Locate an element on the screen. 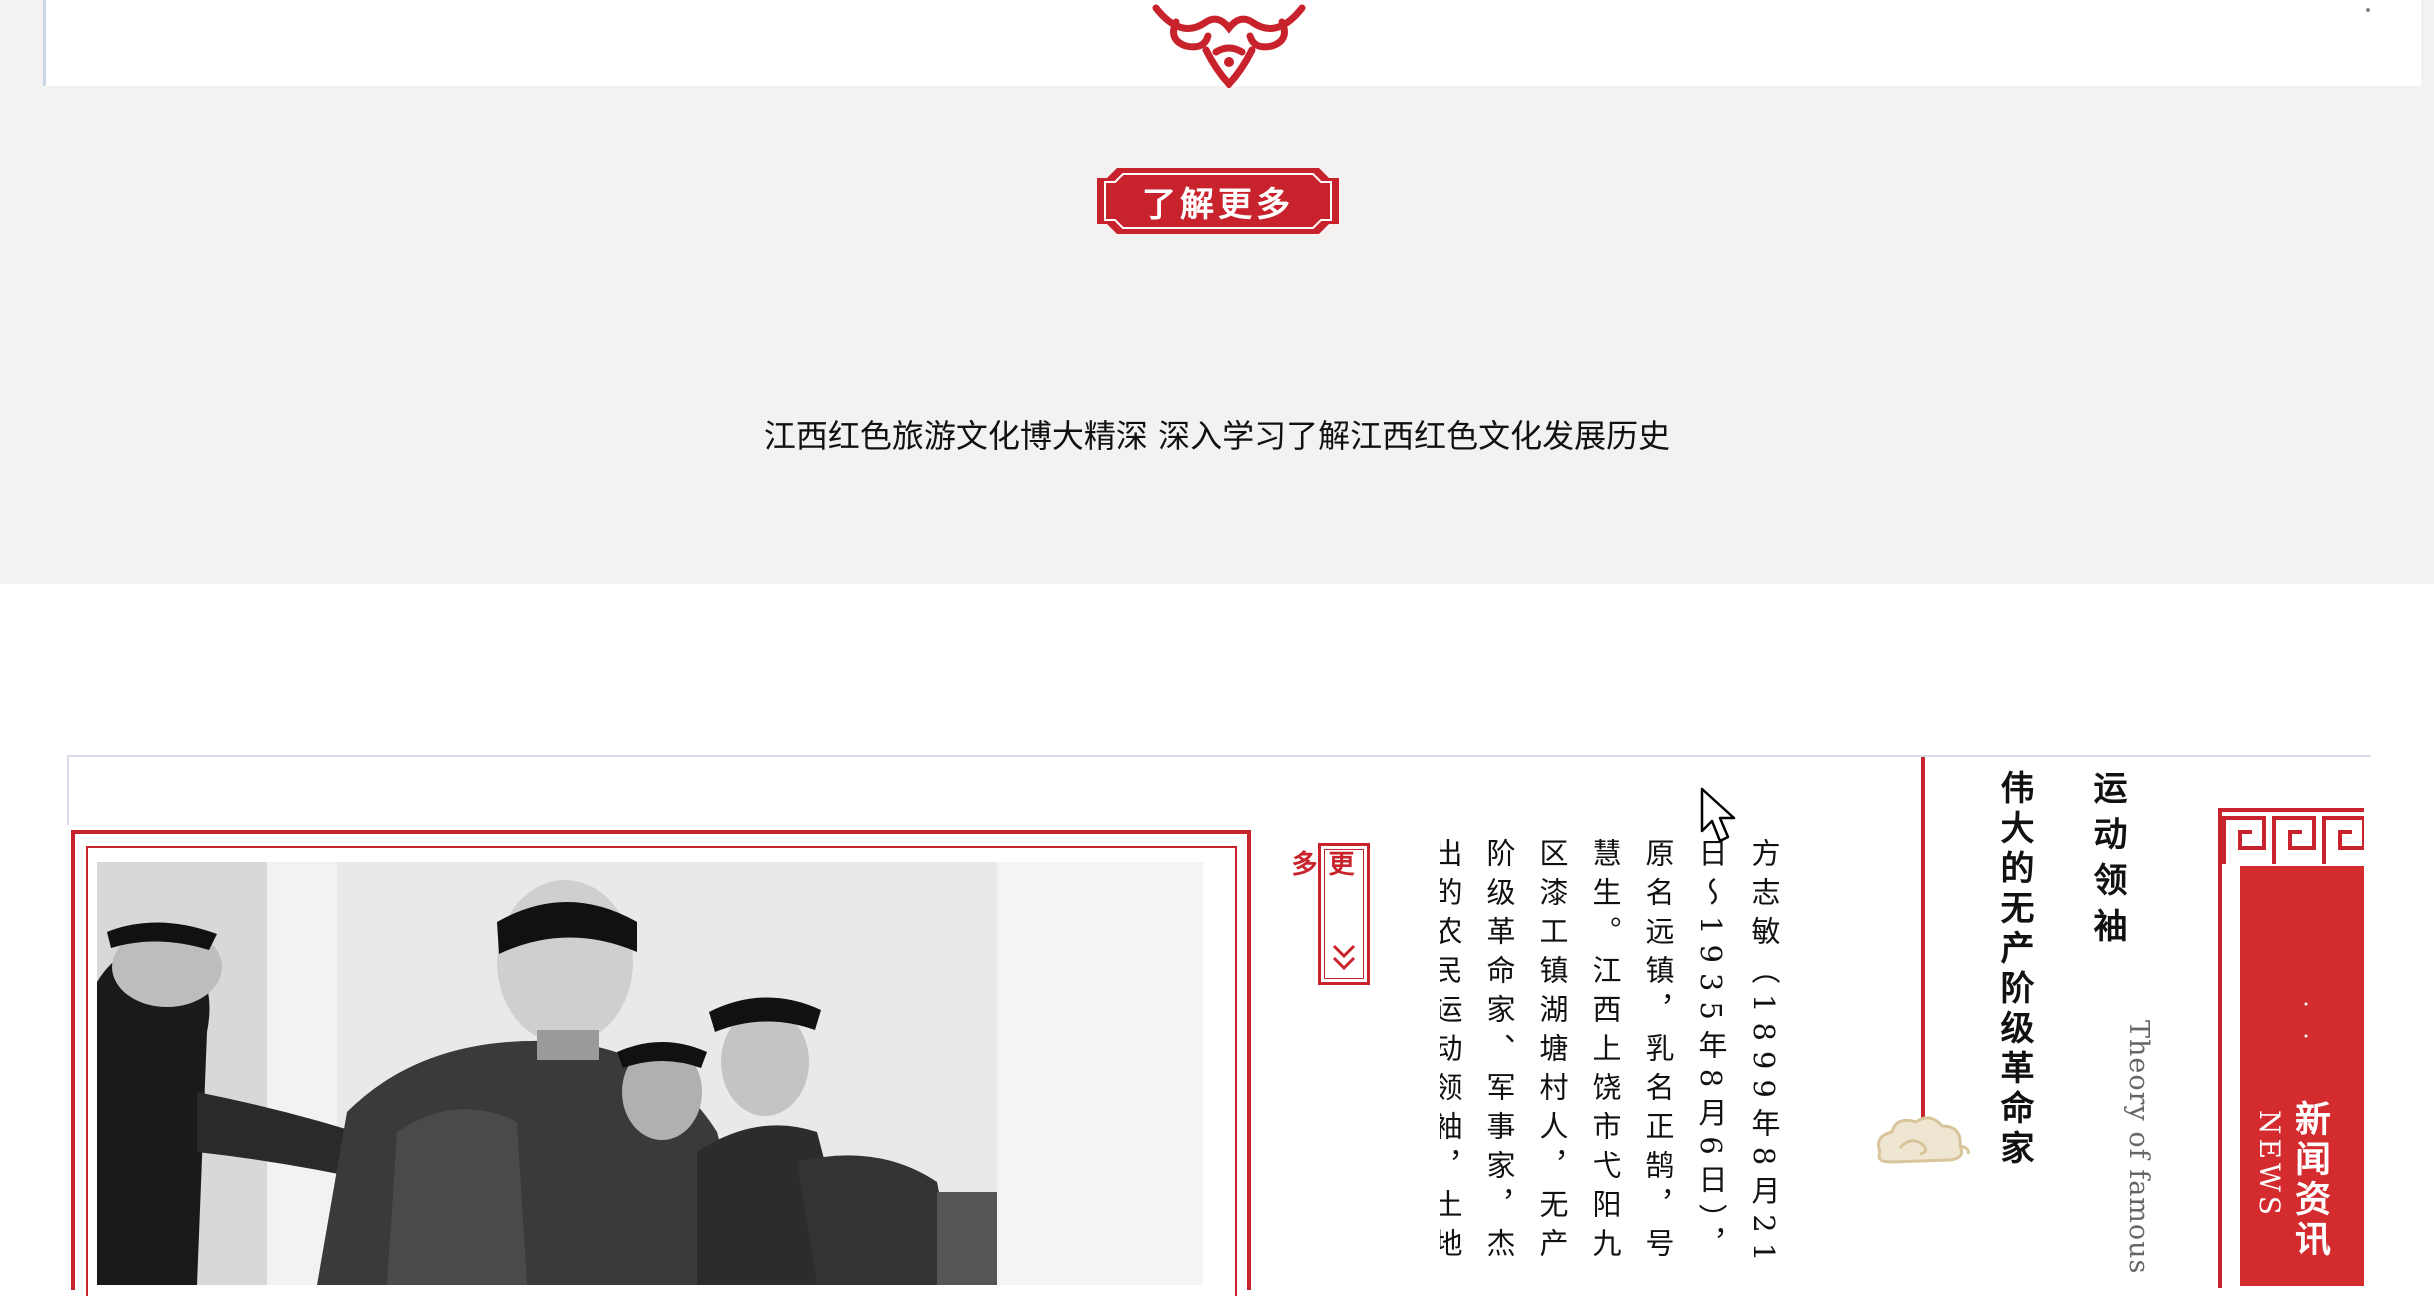  article-headline: 伟大的无产阶级革命家 is located at coordinates (2016, 980).